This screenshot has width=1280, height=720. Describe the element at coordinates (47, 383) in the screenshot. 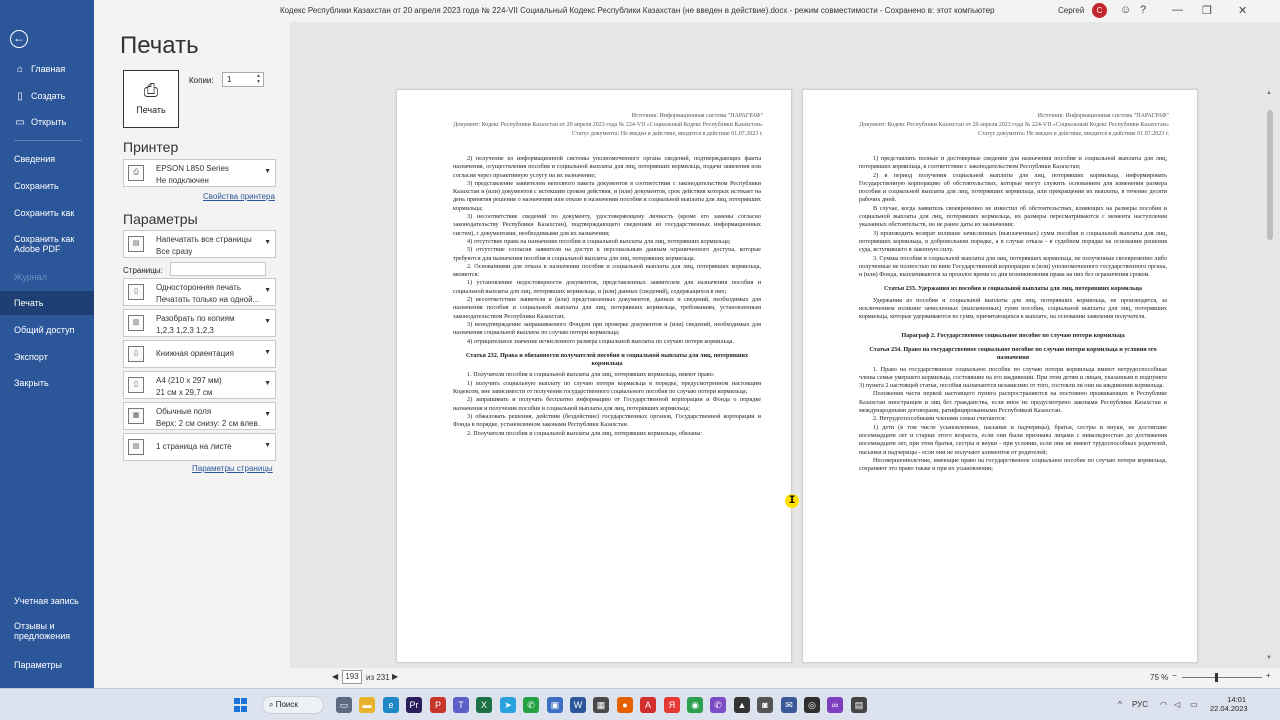

I see `nav-item-close: Закрыть` at that location.